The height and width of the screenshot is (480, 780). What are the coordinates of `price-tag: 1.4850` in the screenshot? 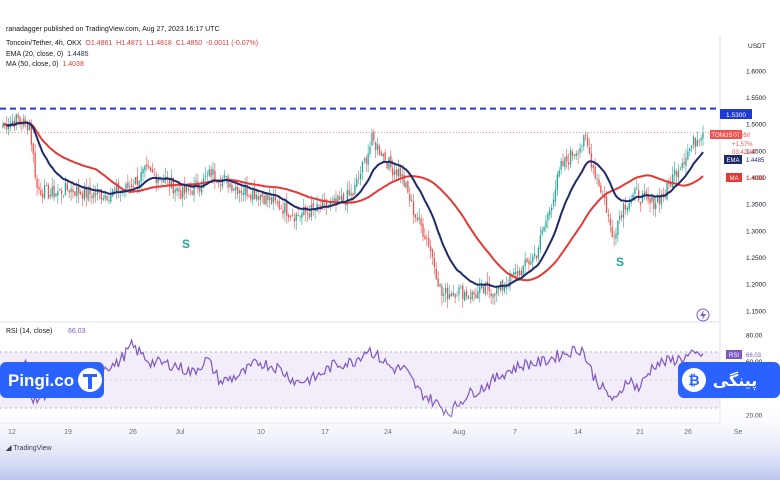 It's located at (741, 136).